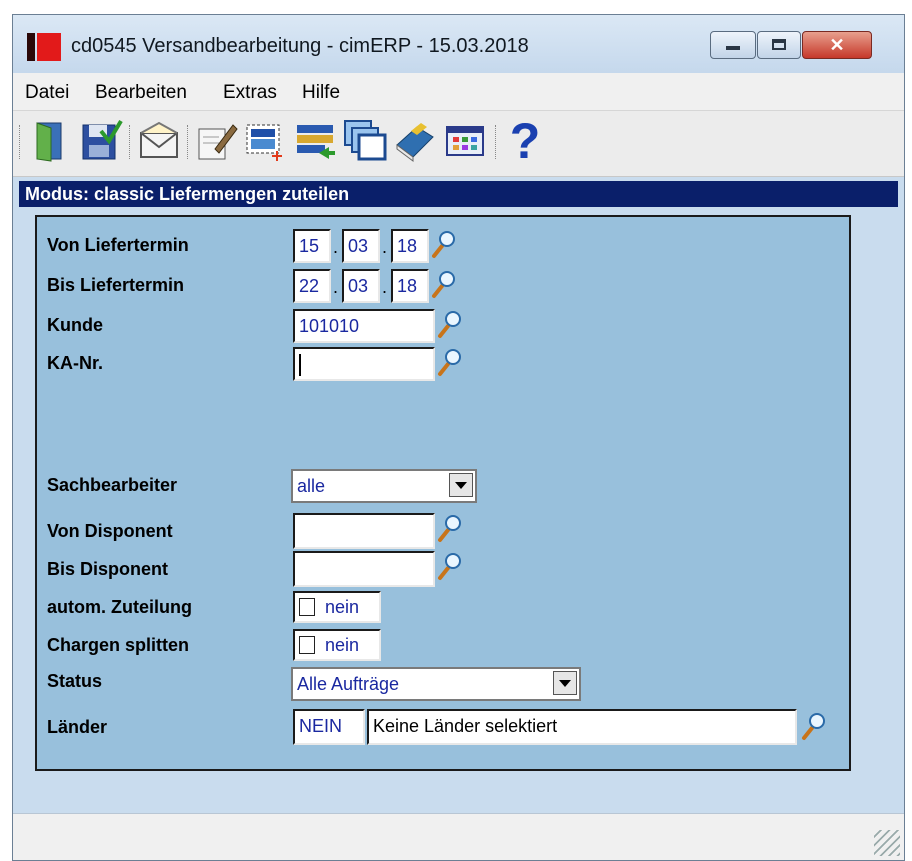  Describe the element at coordinates (361, 286) in the screenshot. I see `bis-liefertermin-month-input: 03` at that location.